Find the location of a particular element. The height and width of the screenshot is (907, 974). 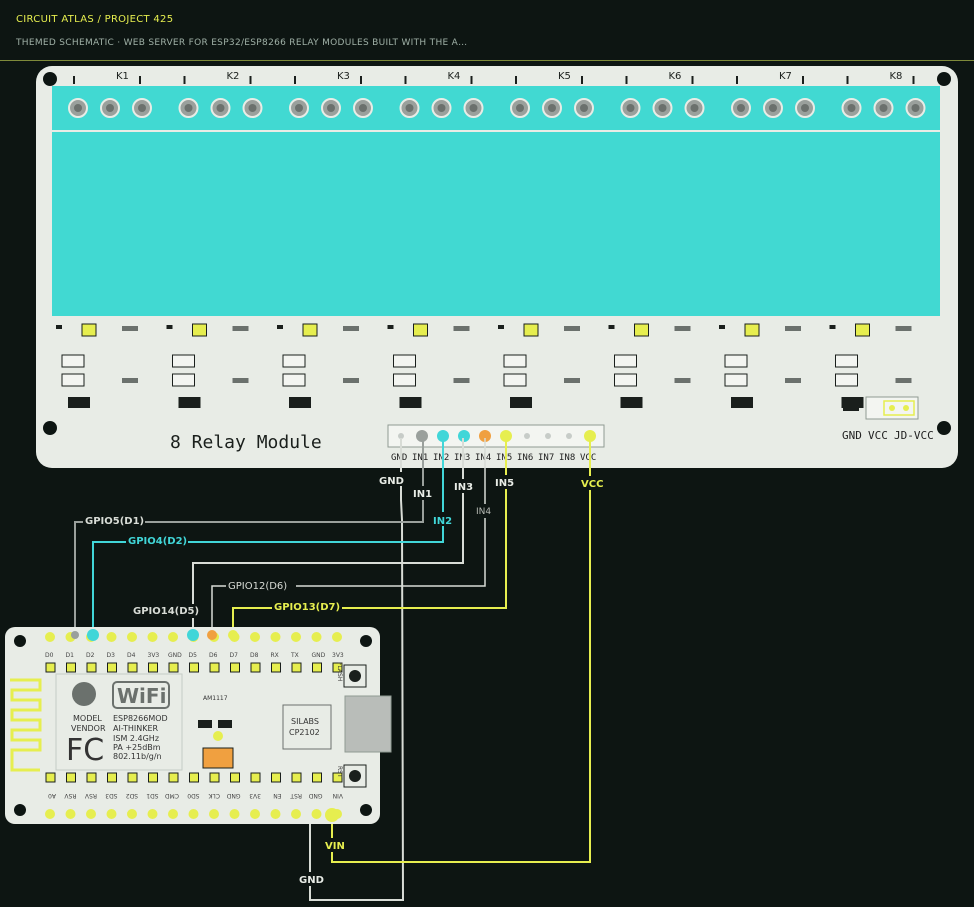

endpoint-gpio14 is located at coordinates (193, 635).